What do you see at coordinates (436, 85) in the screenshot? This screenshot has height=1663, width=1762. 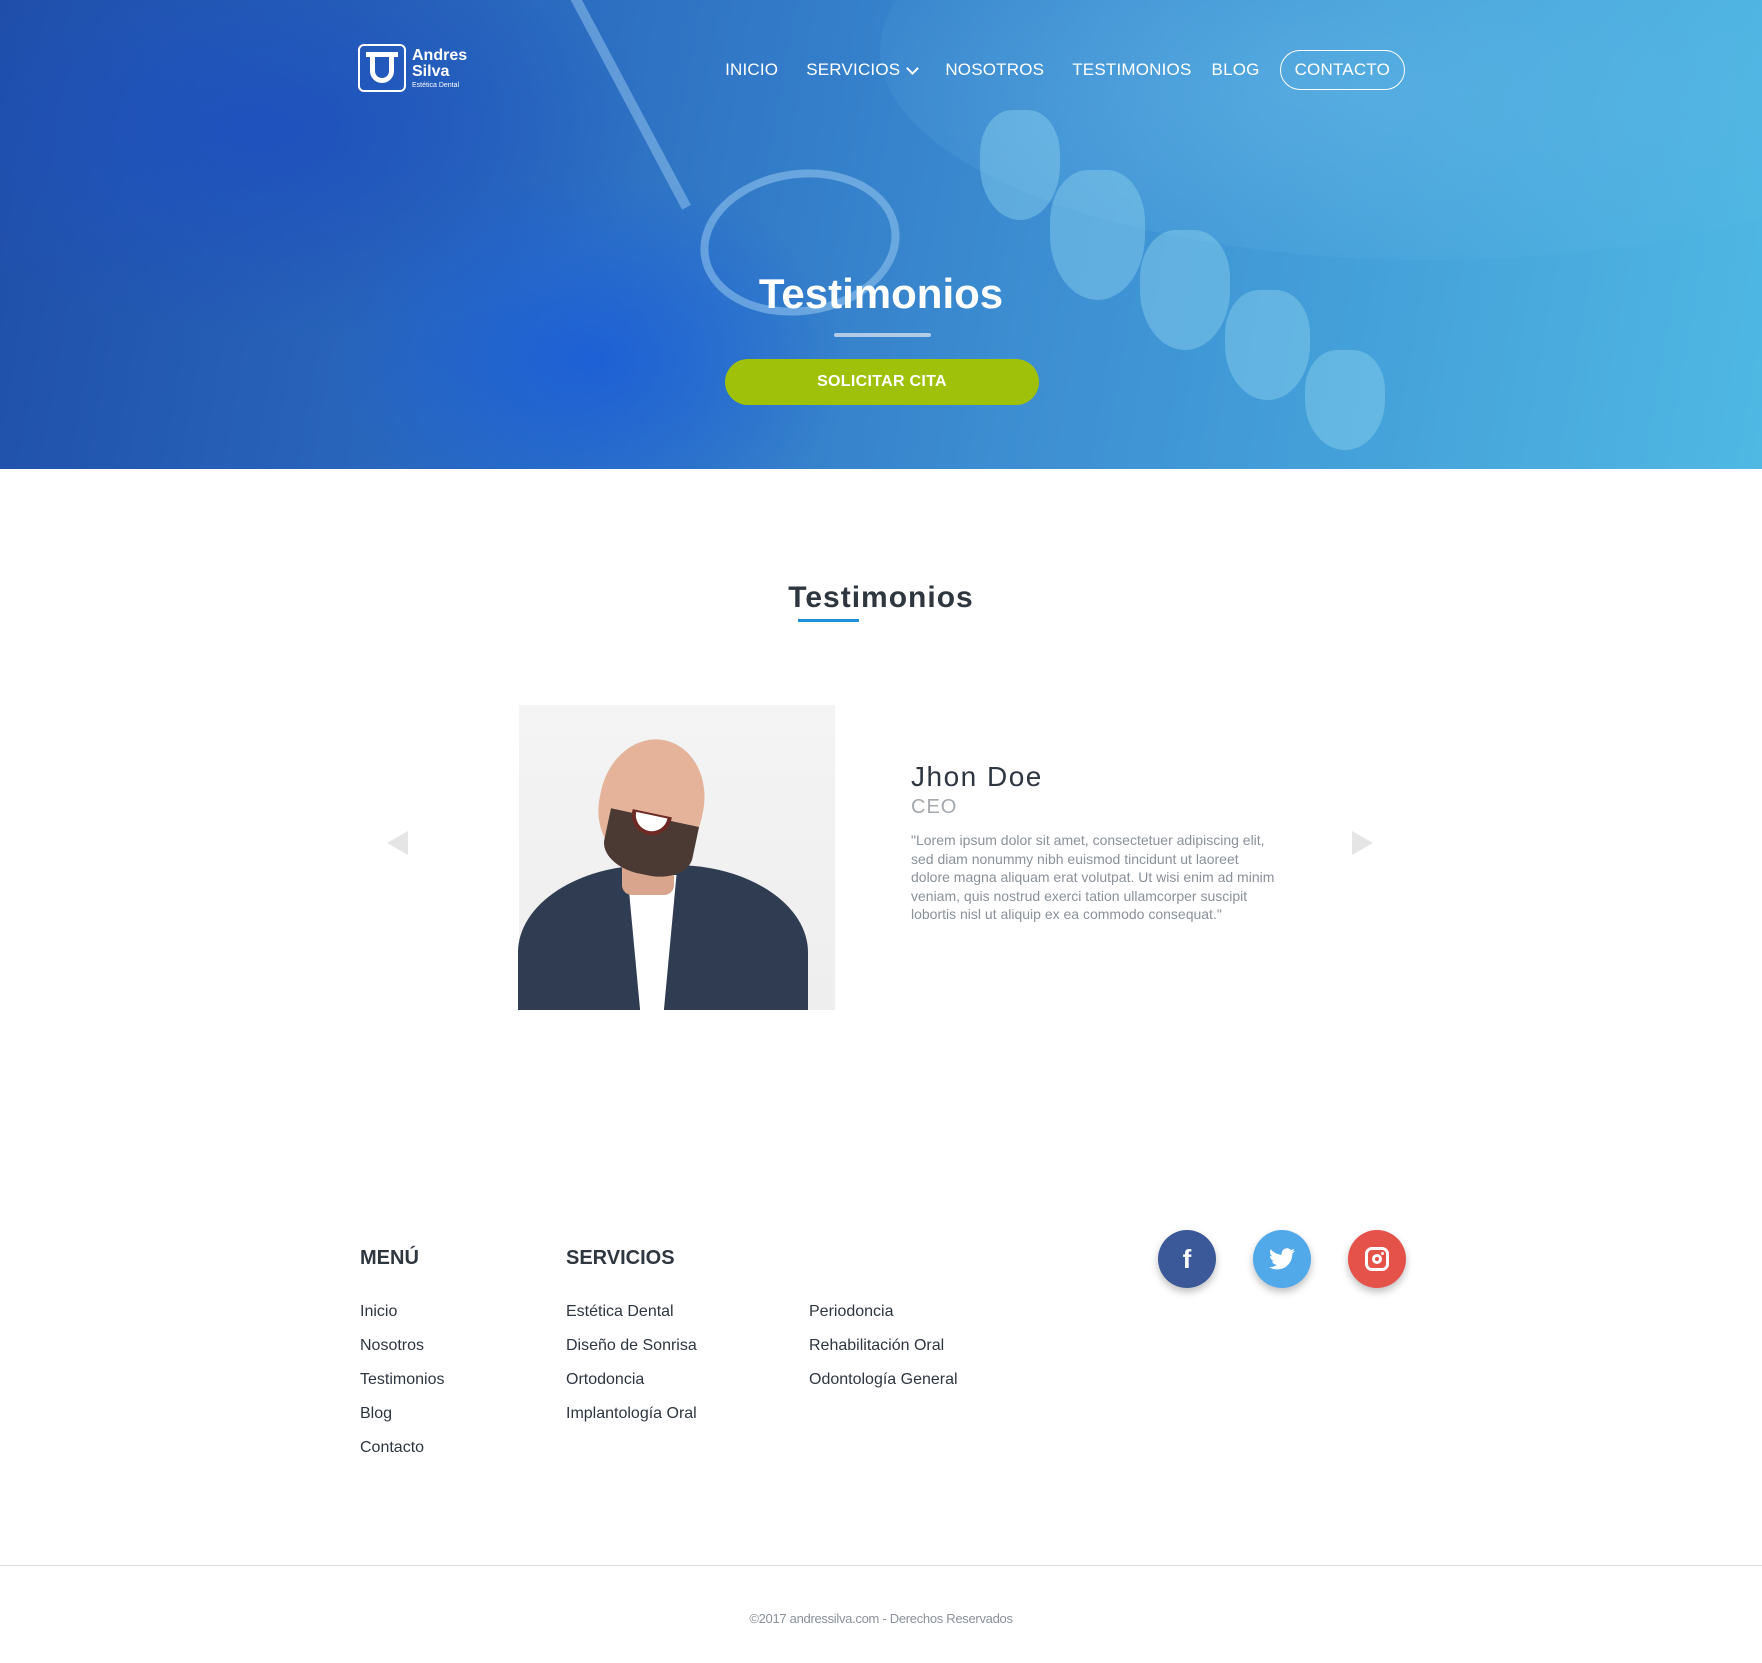 I see `logo-tagline: Estética Dental` at bounding box center [436, 85].